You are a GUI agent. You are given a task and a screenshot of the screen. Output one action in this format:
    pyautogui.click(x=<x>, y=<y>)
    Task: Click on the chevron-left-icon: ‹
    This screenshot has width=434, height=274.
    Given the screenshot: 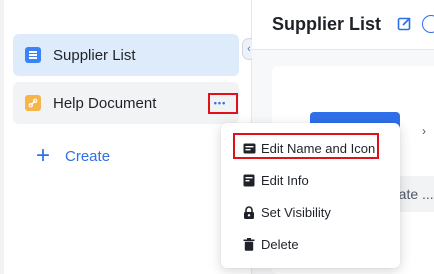 What is the action you would take?
    pyautogui.click(x=249, y=49)
    